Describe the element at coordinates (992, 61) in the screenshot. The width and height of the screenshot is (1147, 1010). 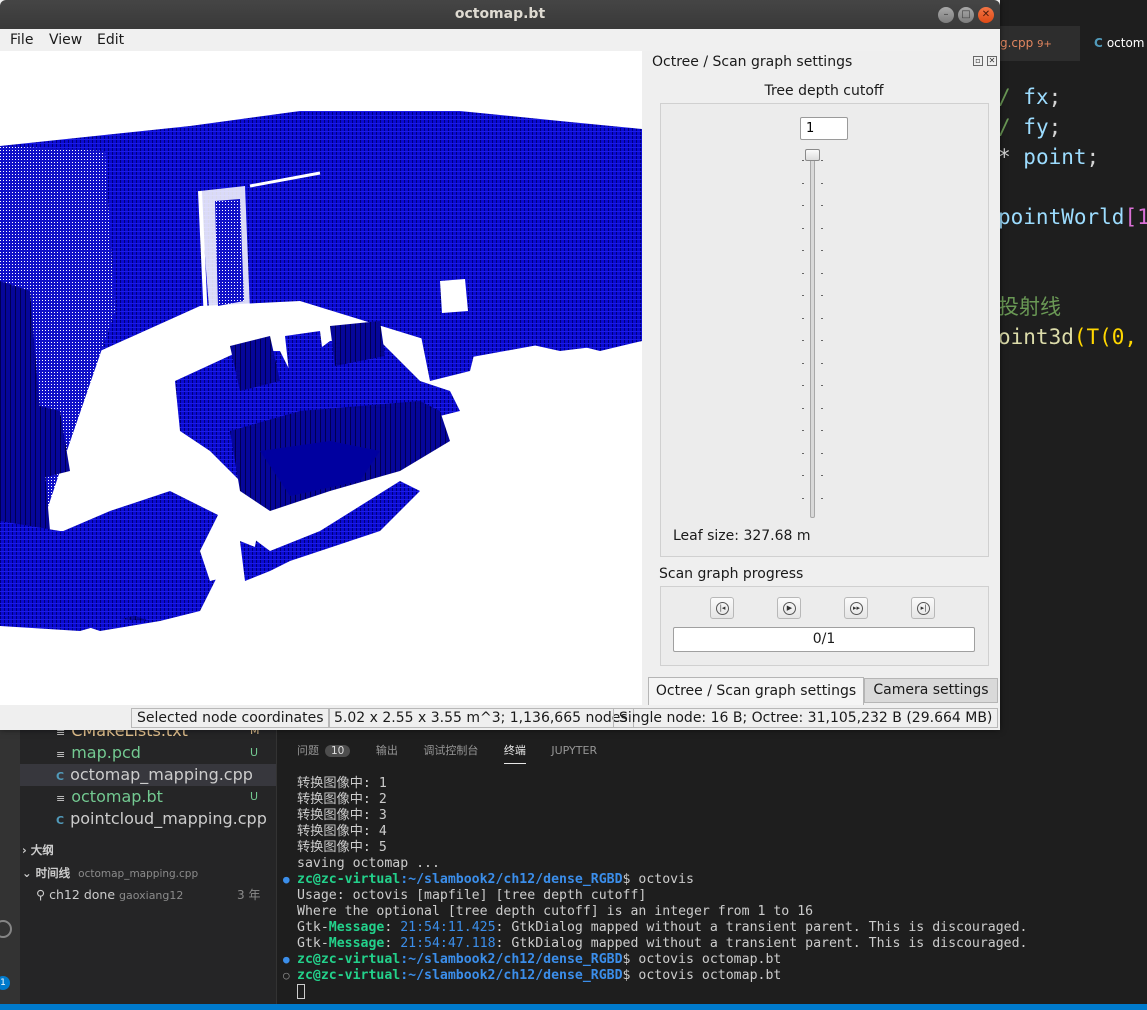
I see `dock-close-icon: ✕` at that location.